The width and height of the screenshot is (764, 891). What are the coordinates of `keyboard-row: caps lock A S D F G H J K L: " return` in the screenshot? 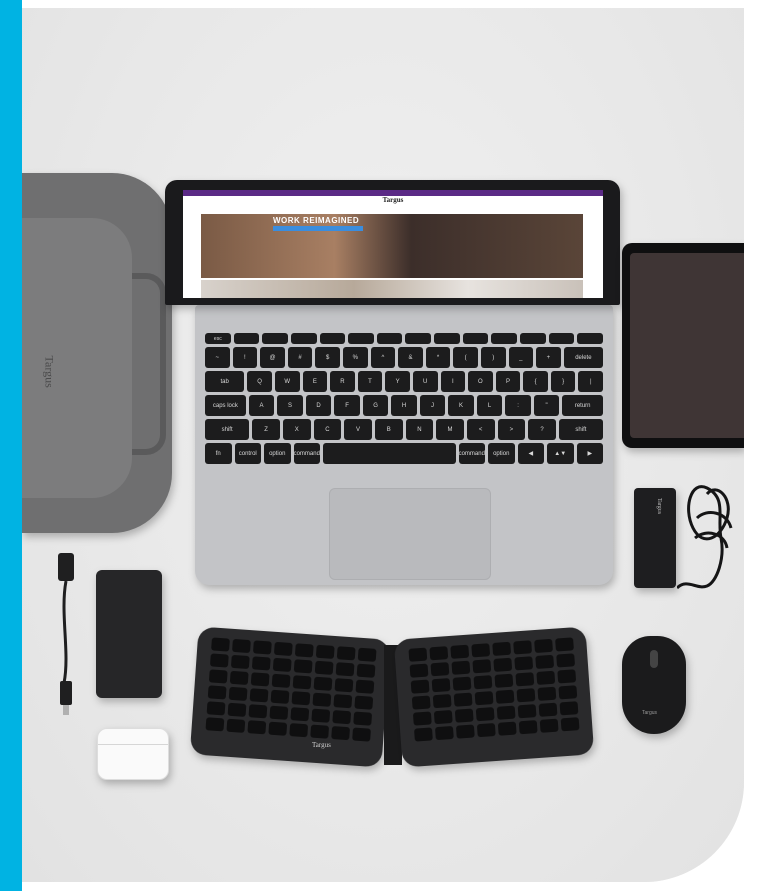 It's located at (404, 405).